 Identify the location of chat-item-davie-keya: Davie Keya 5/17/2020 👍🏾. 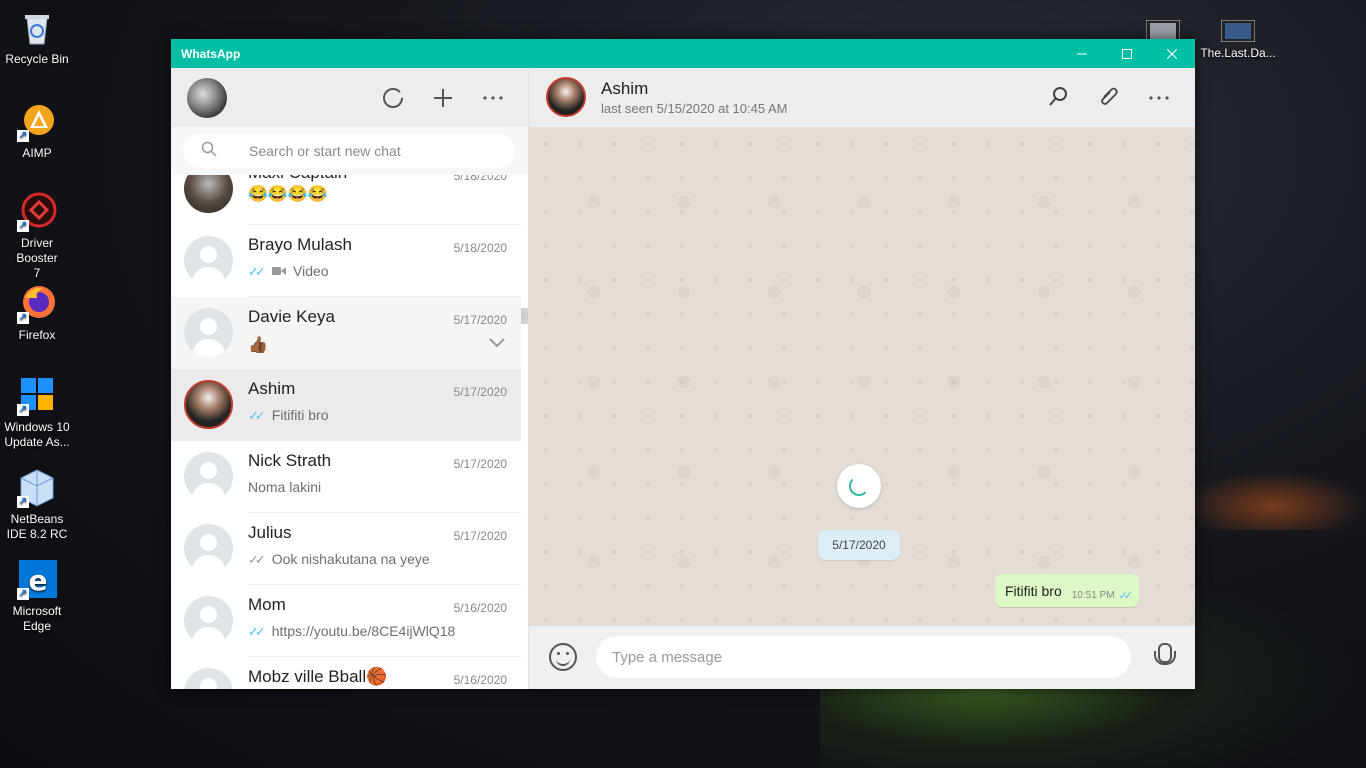
(346, 333).